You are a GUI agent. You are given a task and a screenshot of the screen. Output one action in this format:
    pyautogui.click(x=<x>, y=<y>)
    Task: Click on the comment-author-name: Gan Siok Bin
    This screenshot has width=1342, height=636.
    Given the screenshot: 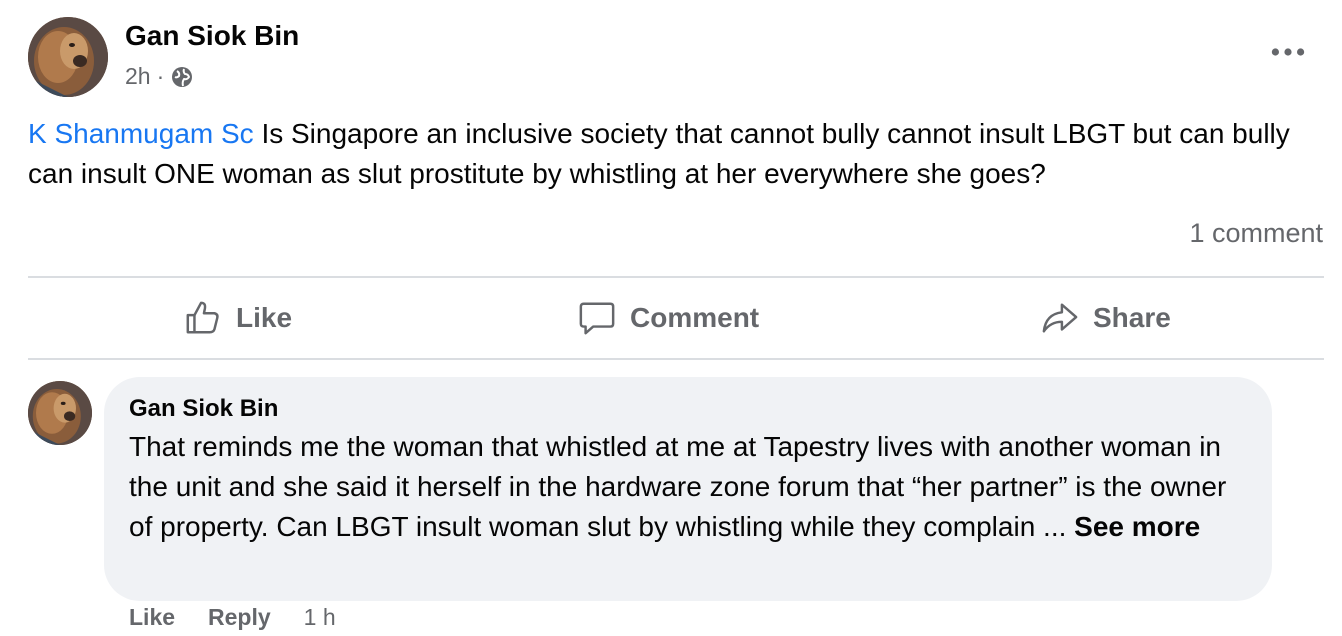 What is the action you would take?
    pyautogui.click(x=203, y=409)
    